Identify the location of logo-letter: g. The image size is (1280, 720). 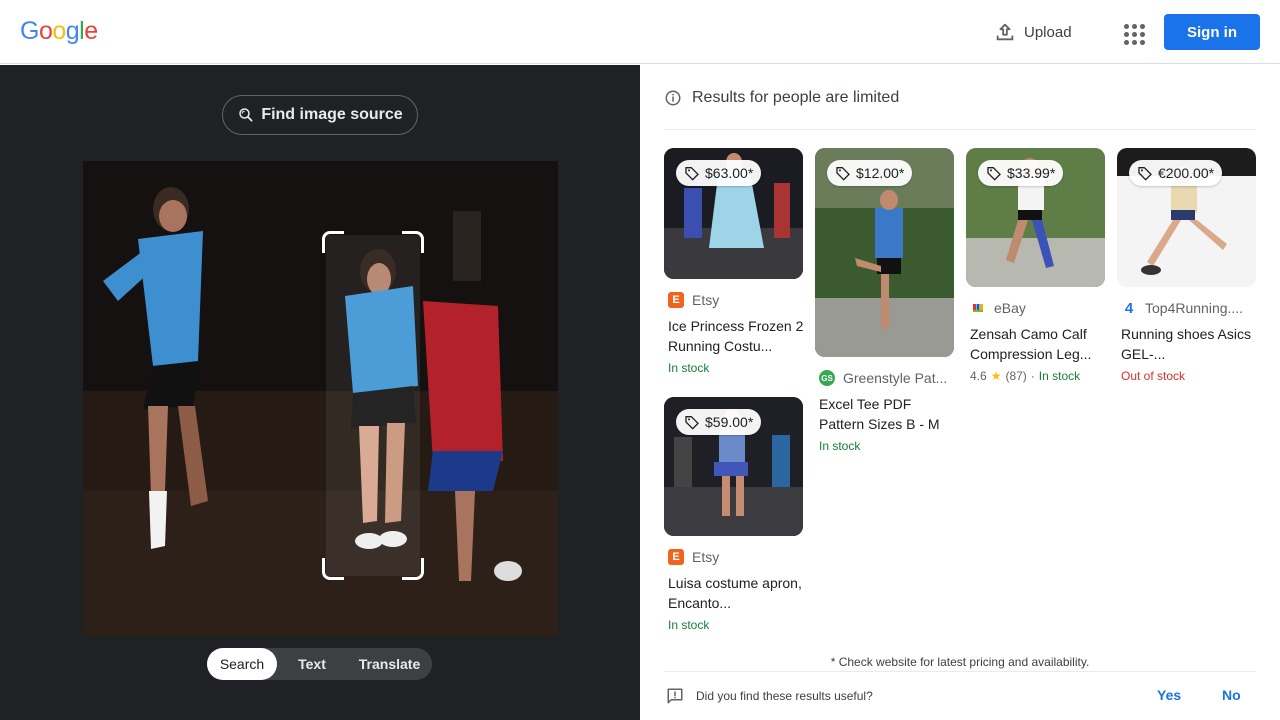
(72, 31).